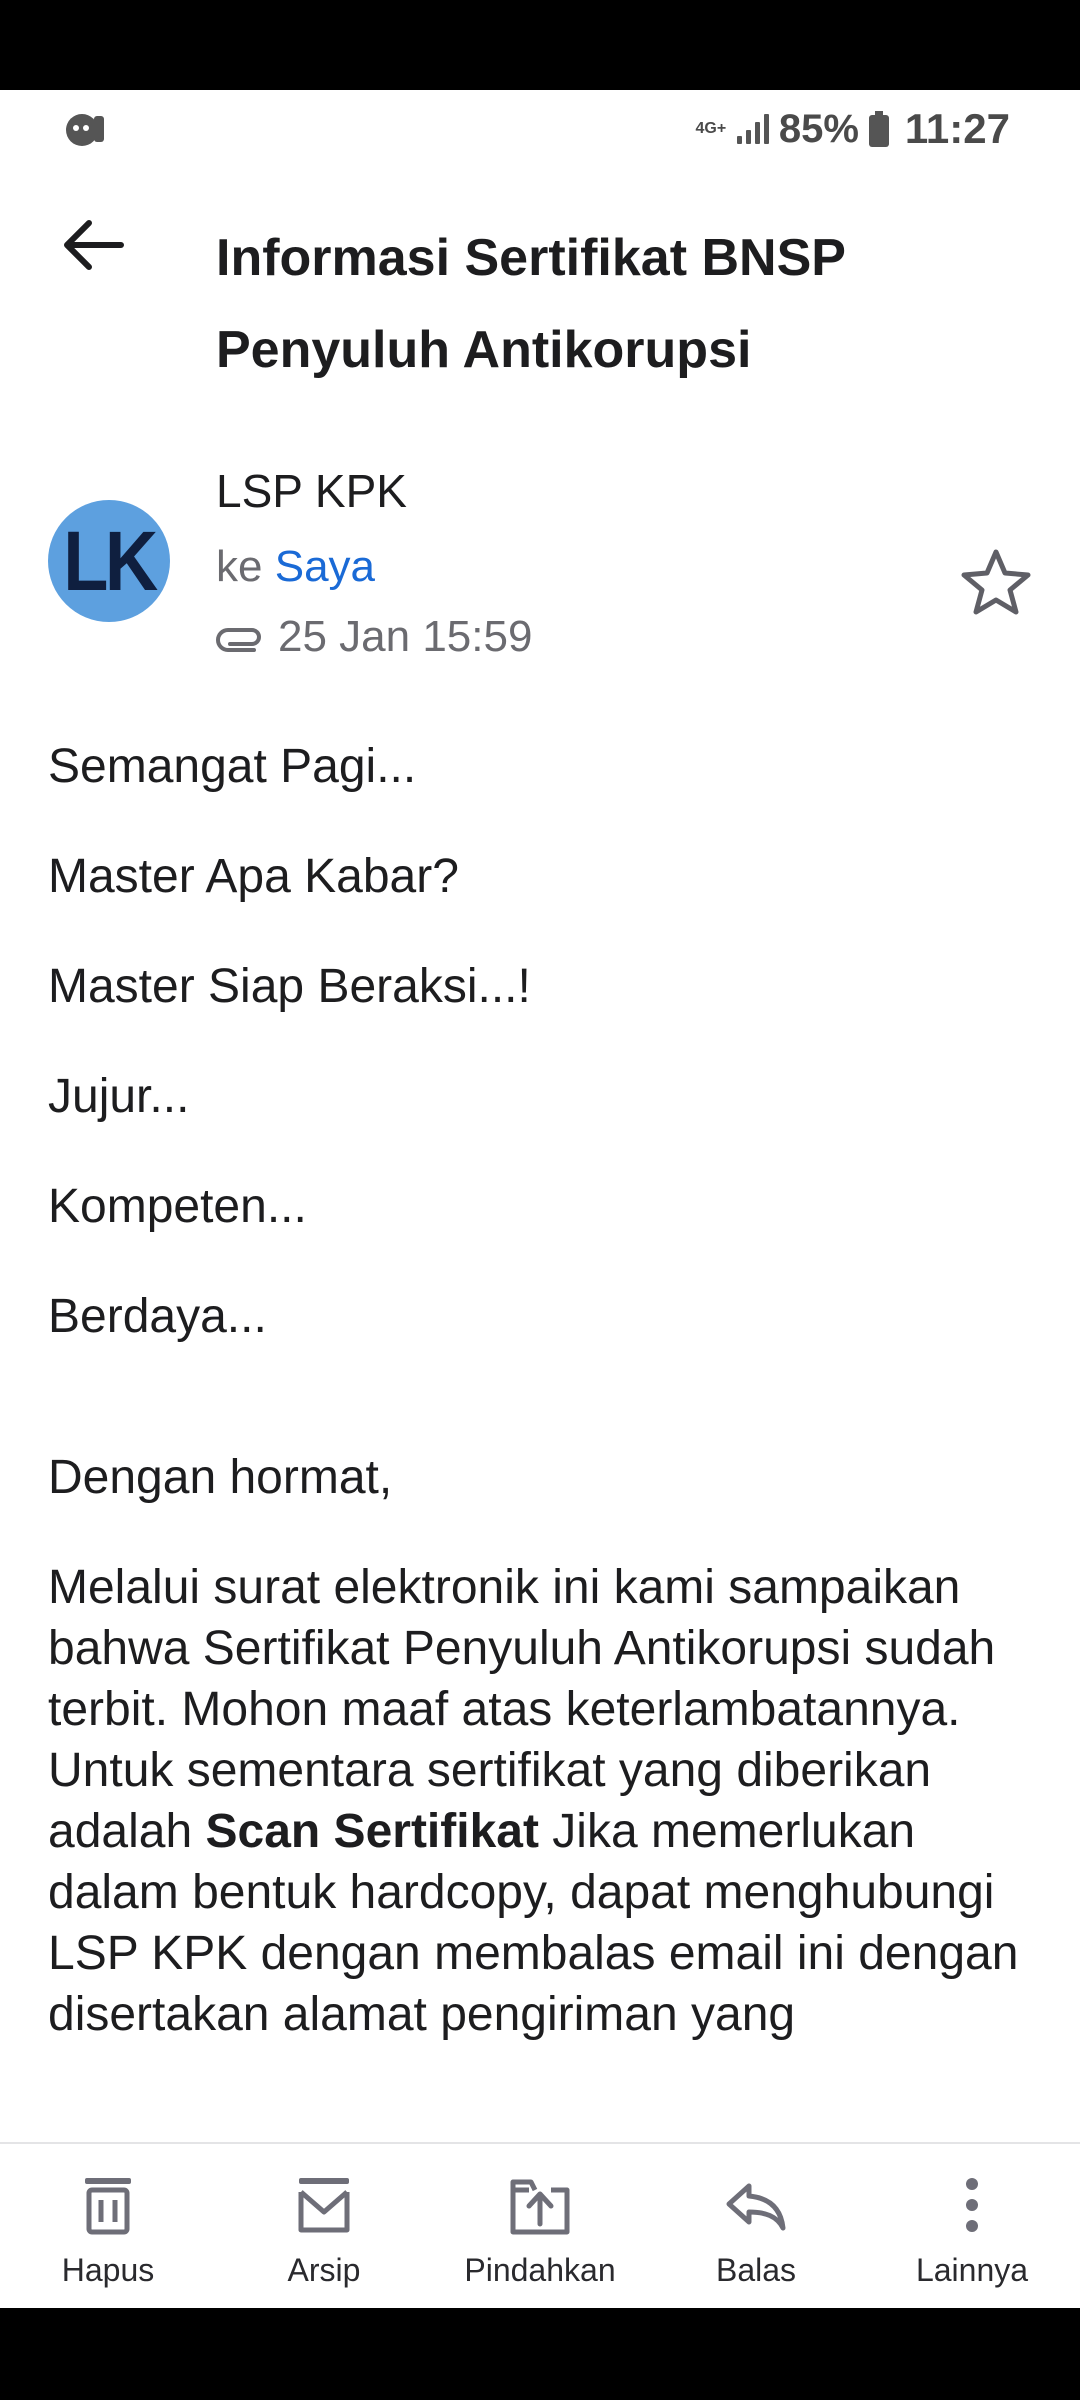 The width and height of the screenshot is (1080, 2400). Describe the element at coordinates (972, 2205) in the screenshot. I see `more-vertical-icon` at that location.